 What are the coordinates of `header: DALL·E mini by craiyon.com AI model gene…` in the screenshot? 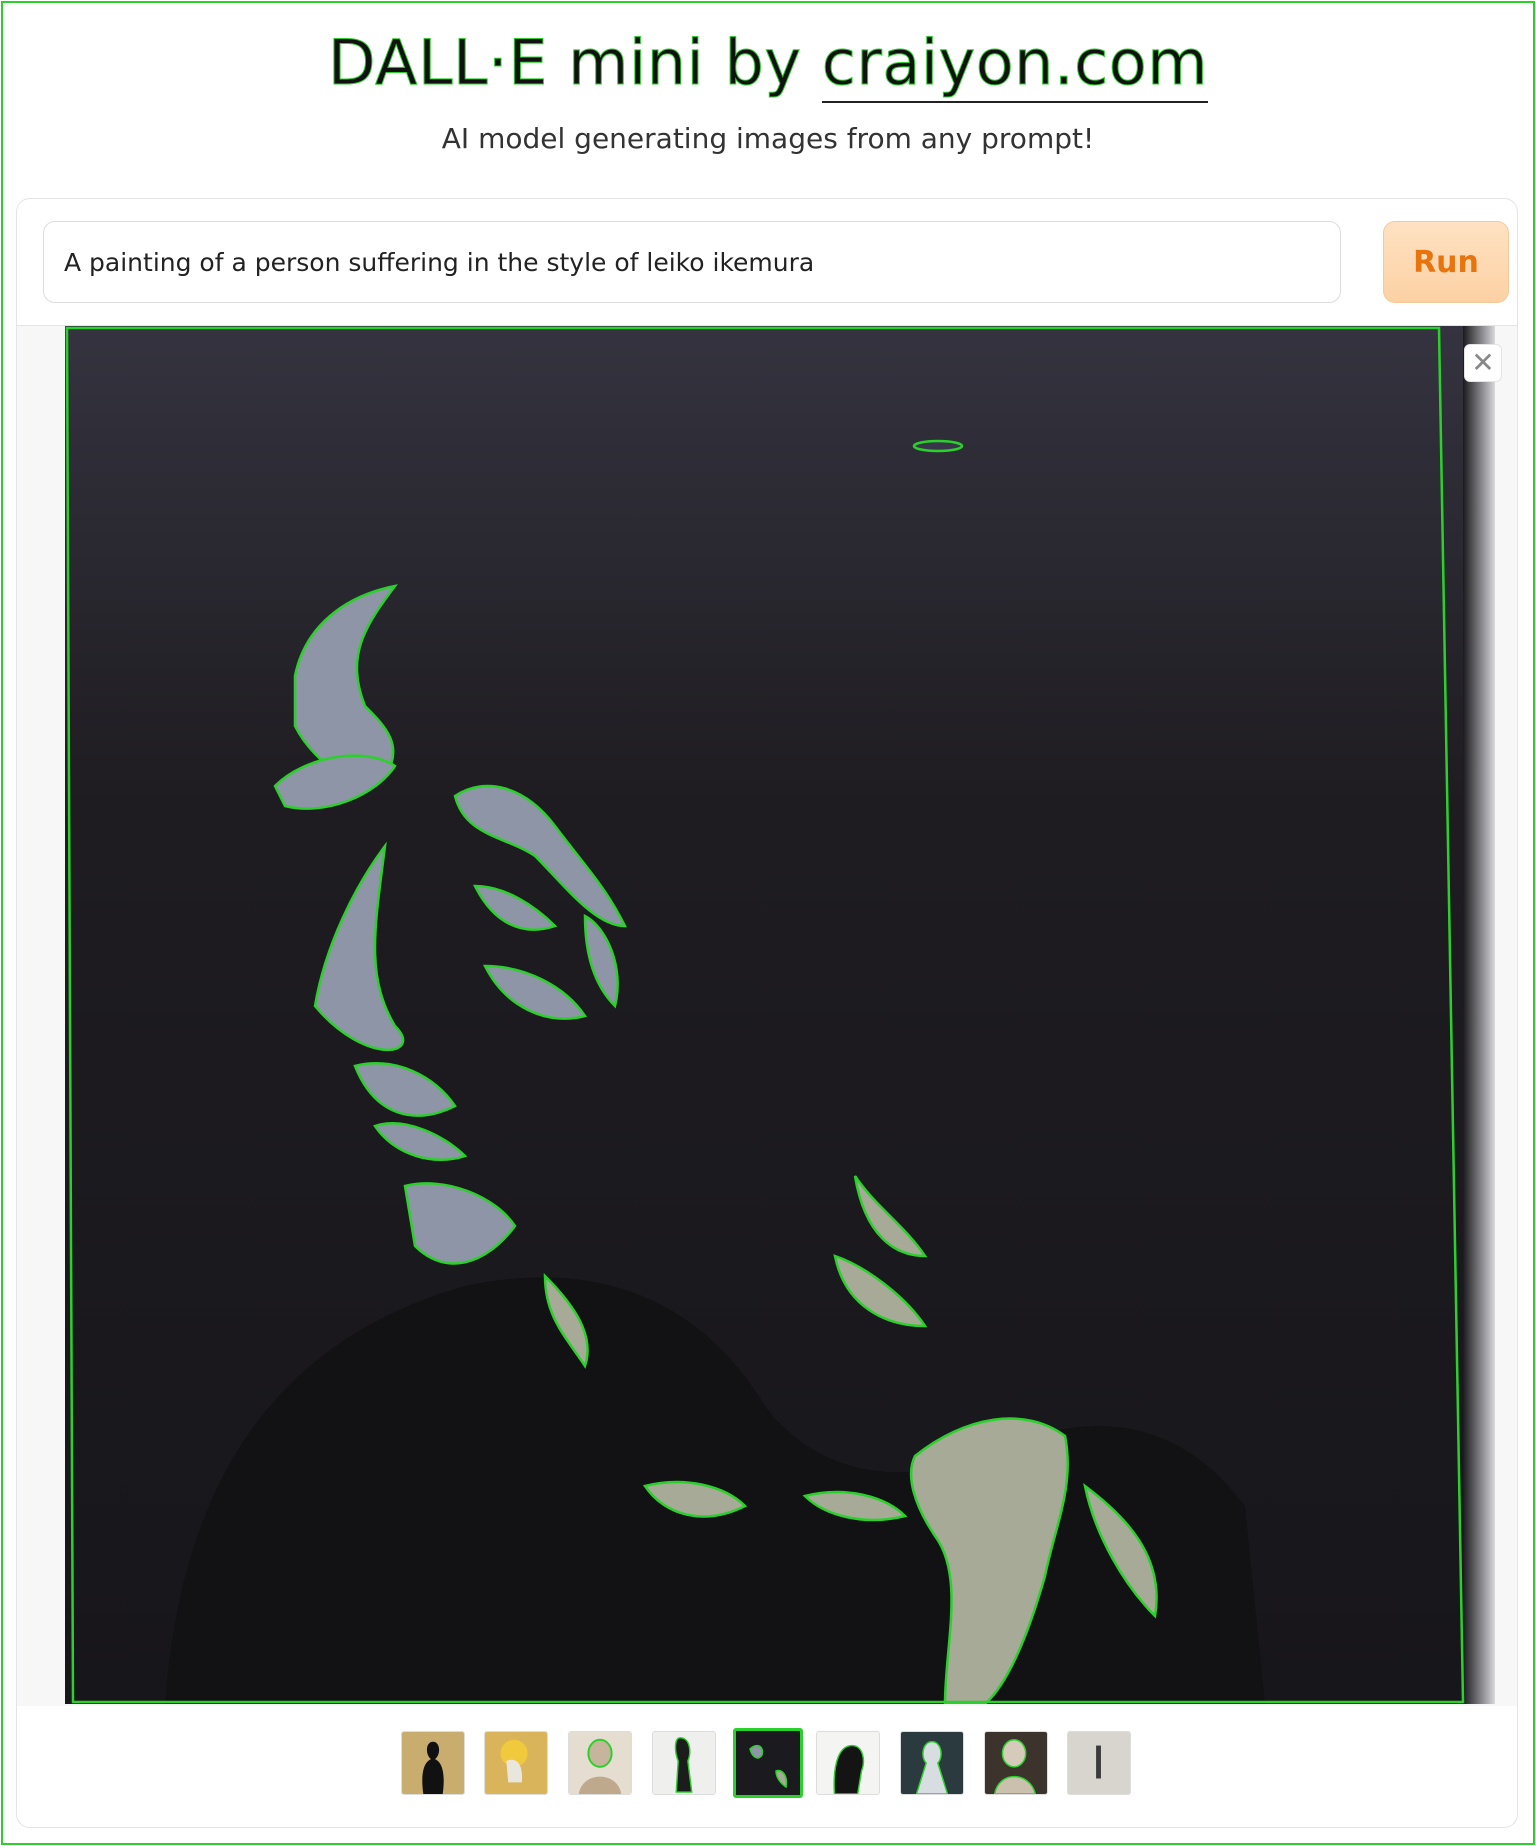 It's located at (768, 88).